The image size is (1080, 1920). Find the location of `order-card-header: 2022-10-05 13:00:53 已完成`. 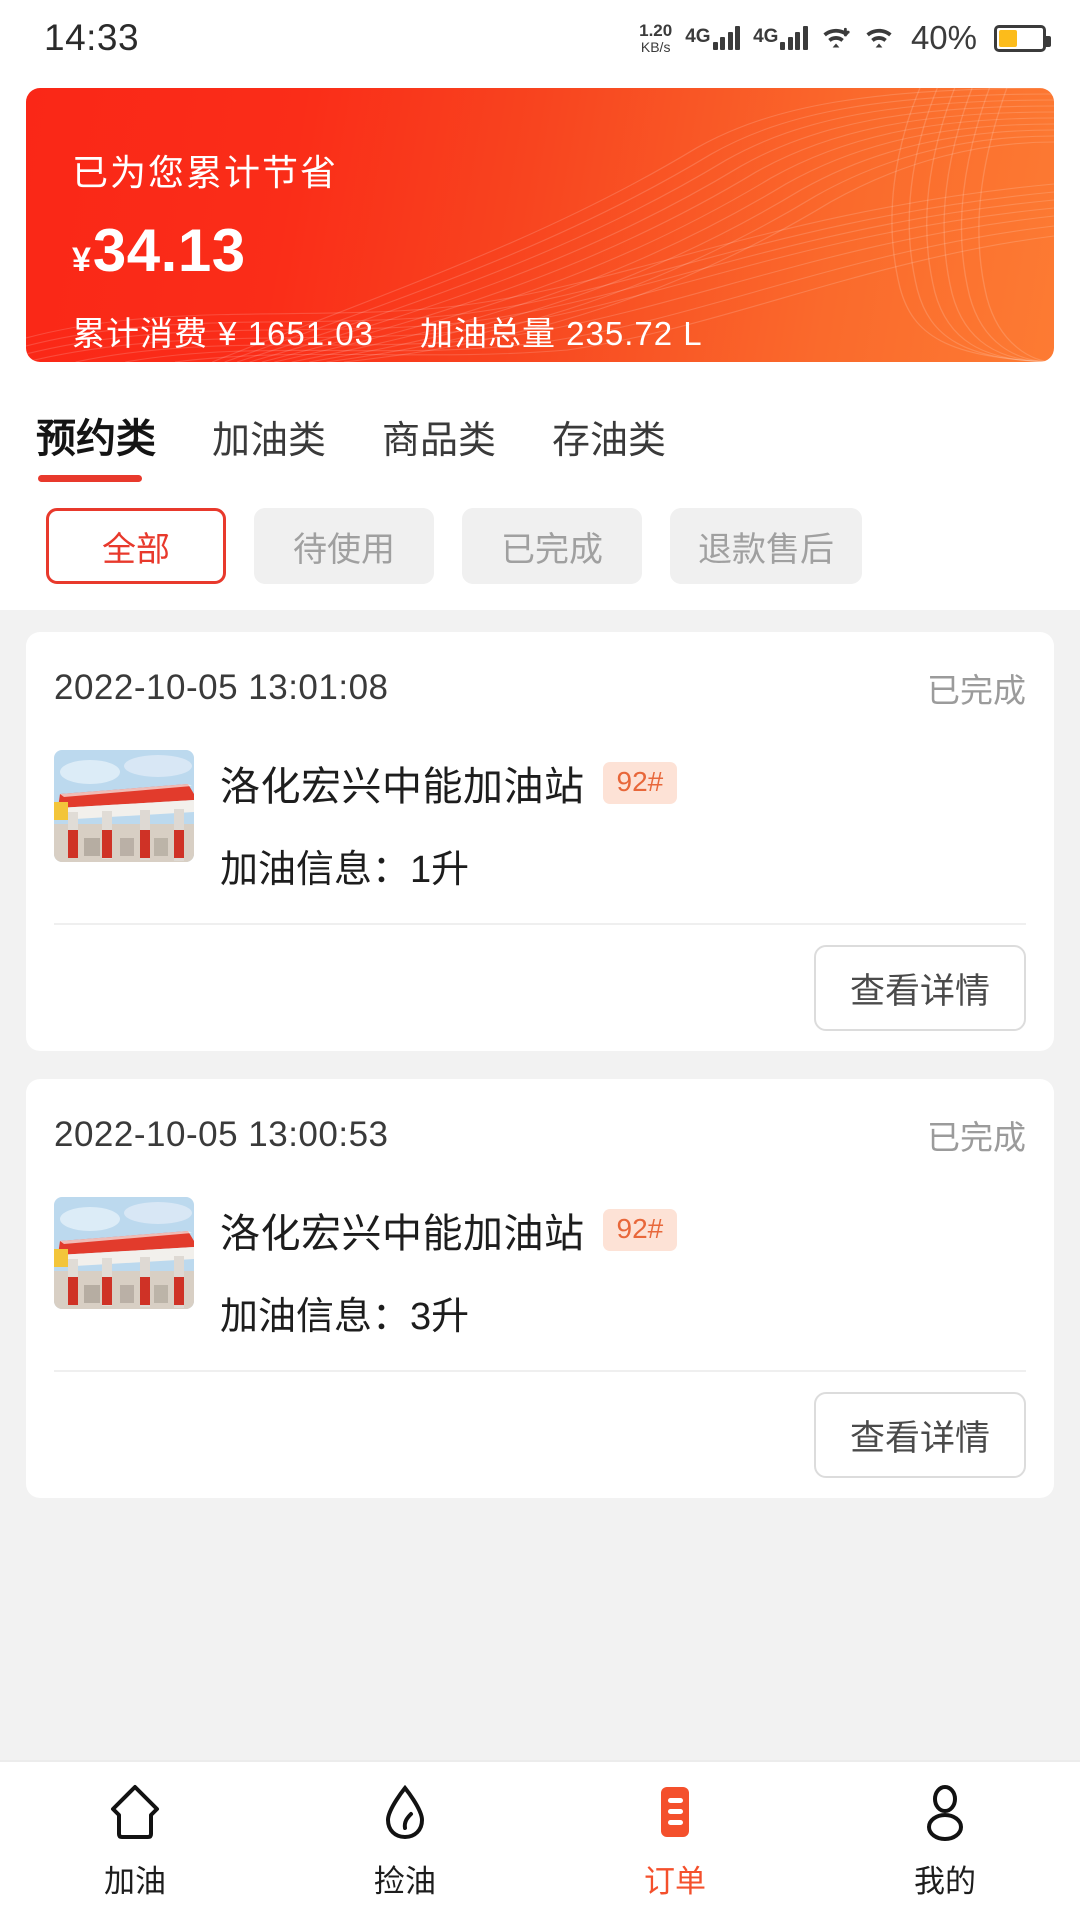

order-card-header: 2022-10-05 13:00:53 已完成 is located at coordinates (540, 1135).